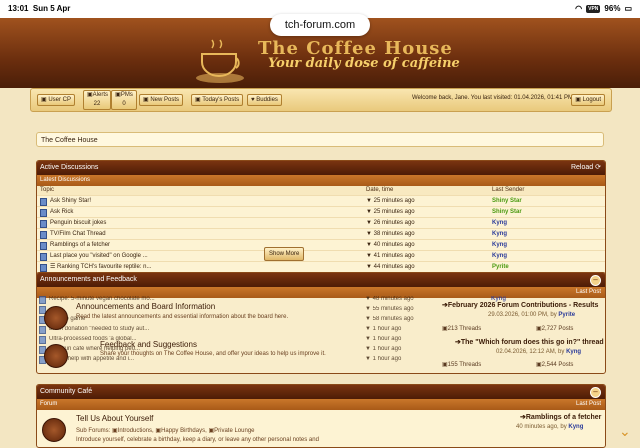  I want to click on chevron-down-icon: ⌄, so click(627, 431).